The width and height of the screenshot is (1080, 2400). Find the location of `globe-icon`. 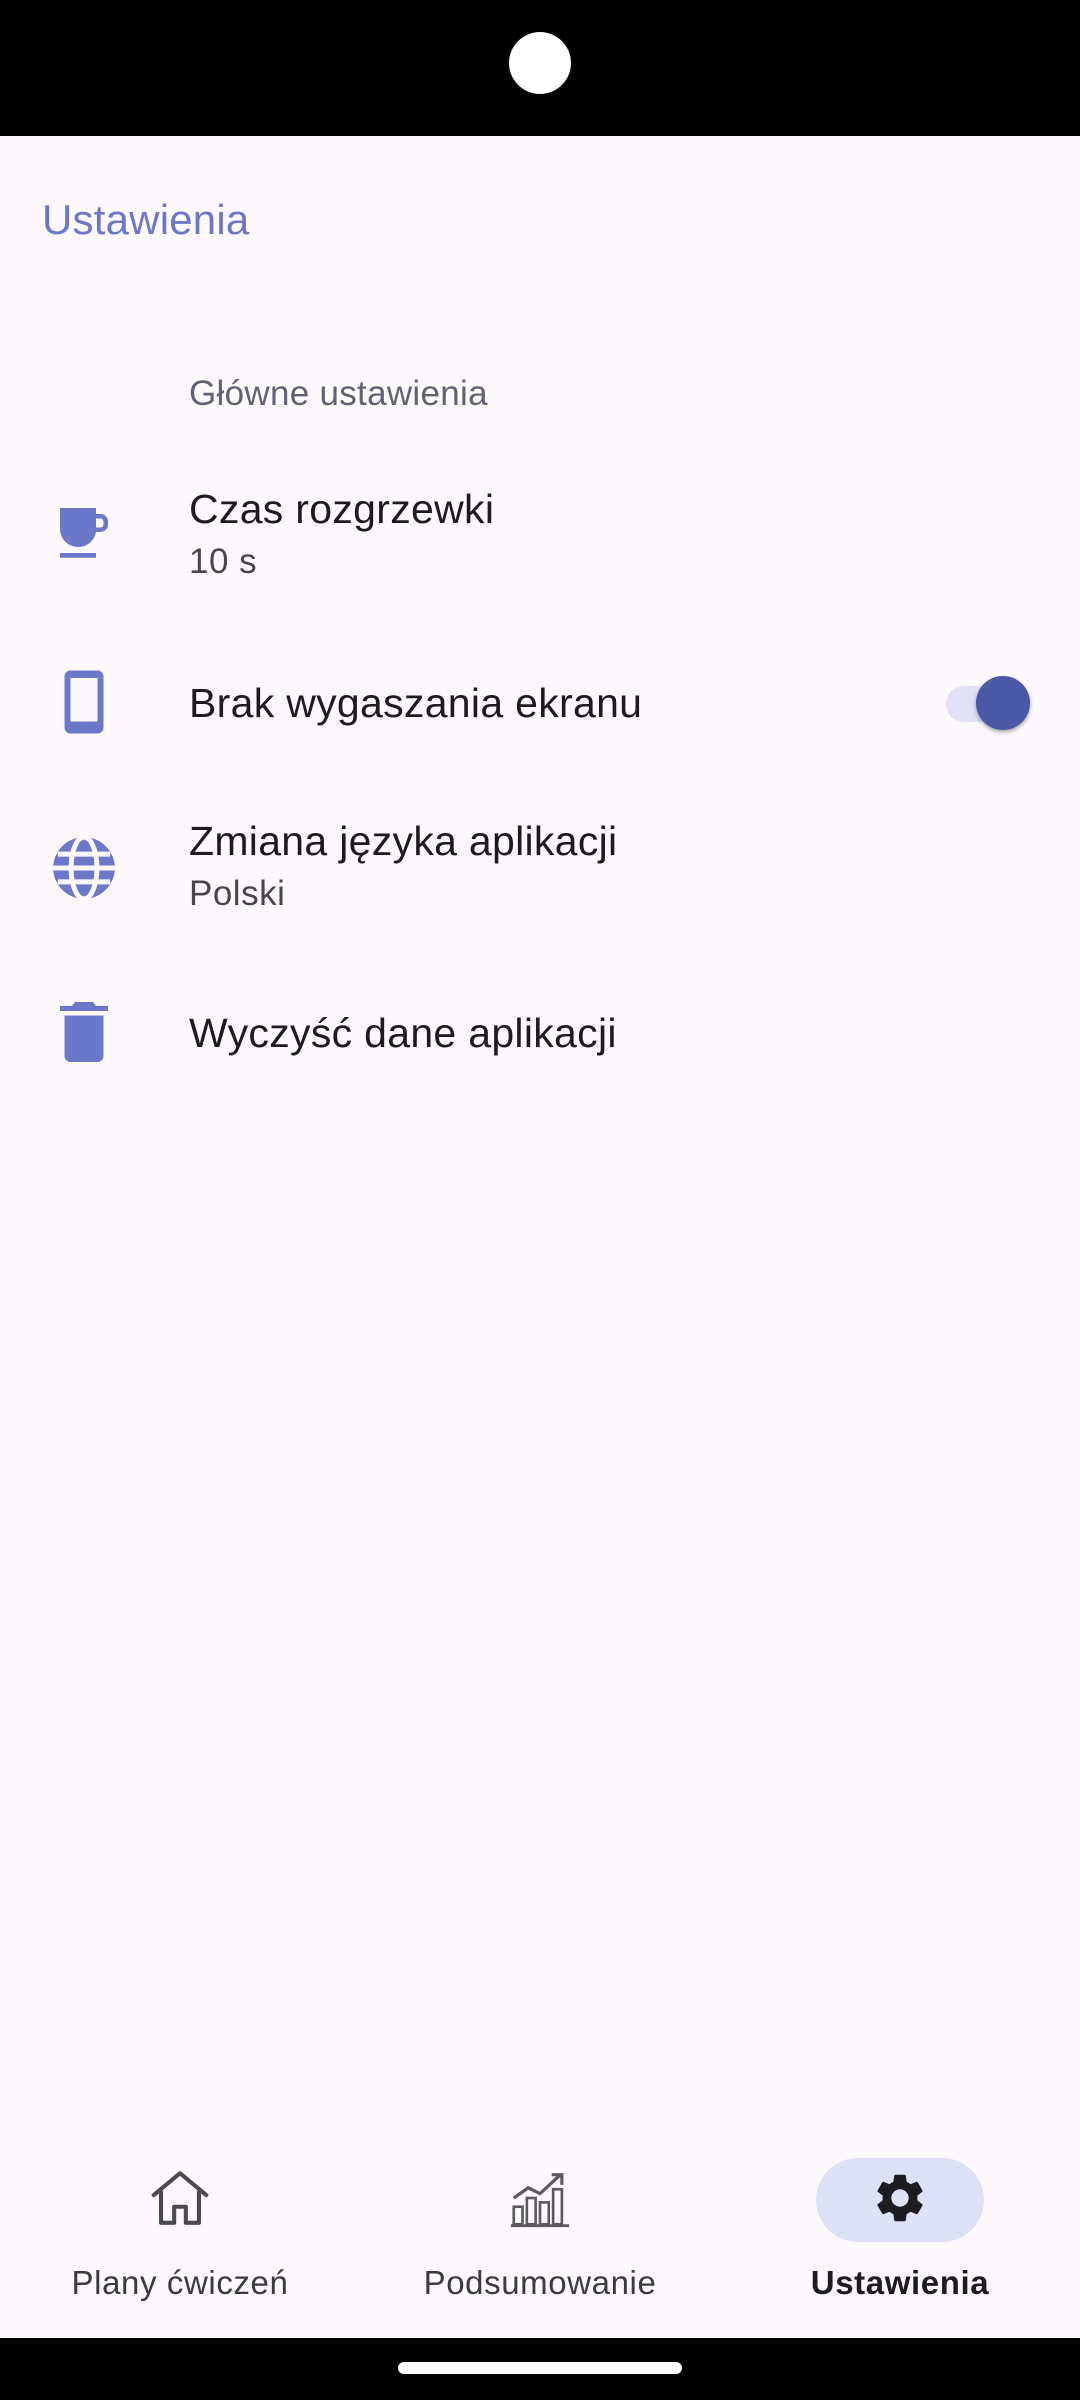

globe-icon is located at coordinates (84, 868).